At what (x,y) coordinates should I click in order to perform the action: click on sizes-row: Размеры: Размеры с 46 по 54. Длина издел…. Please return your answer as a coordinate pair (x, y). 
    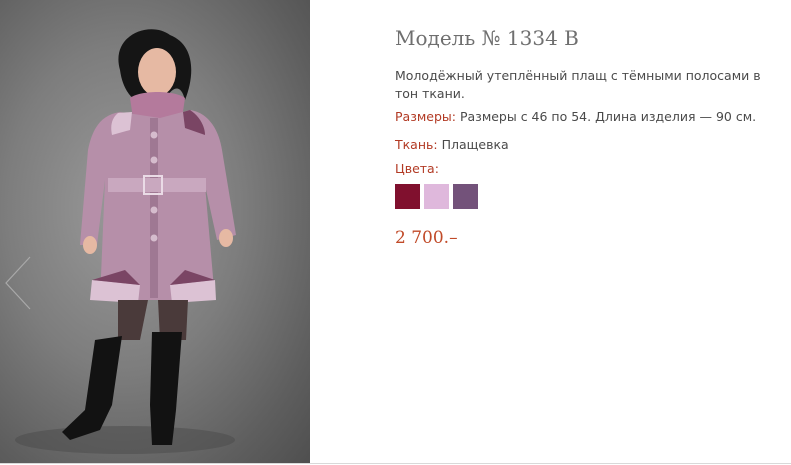
    Looking at the image, I should click on (575, 116).